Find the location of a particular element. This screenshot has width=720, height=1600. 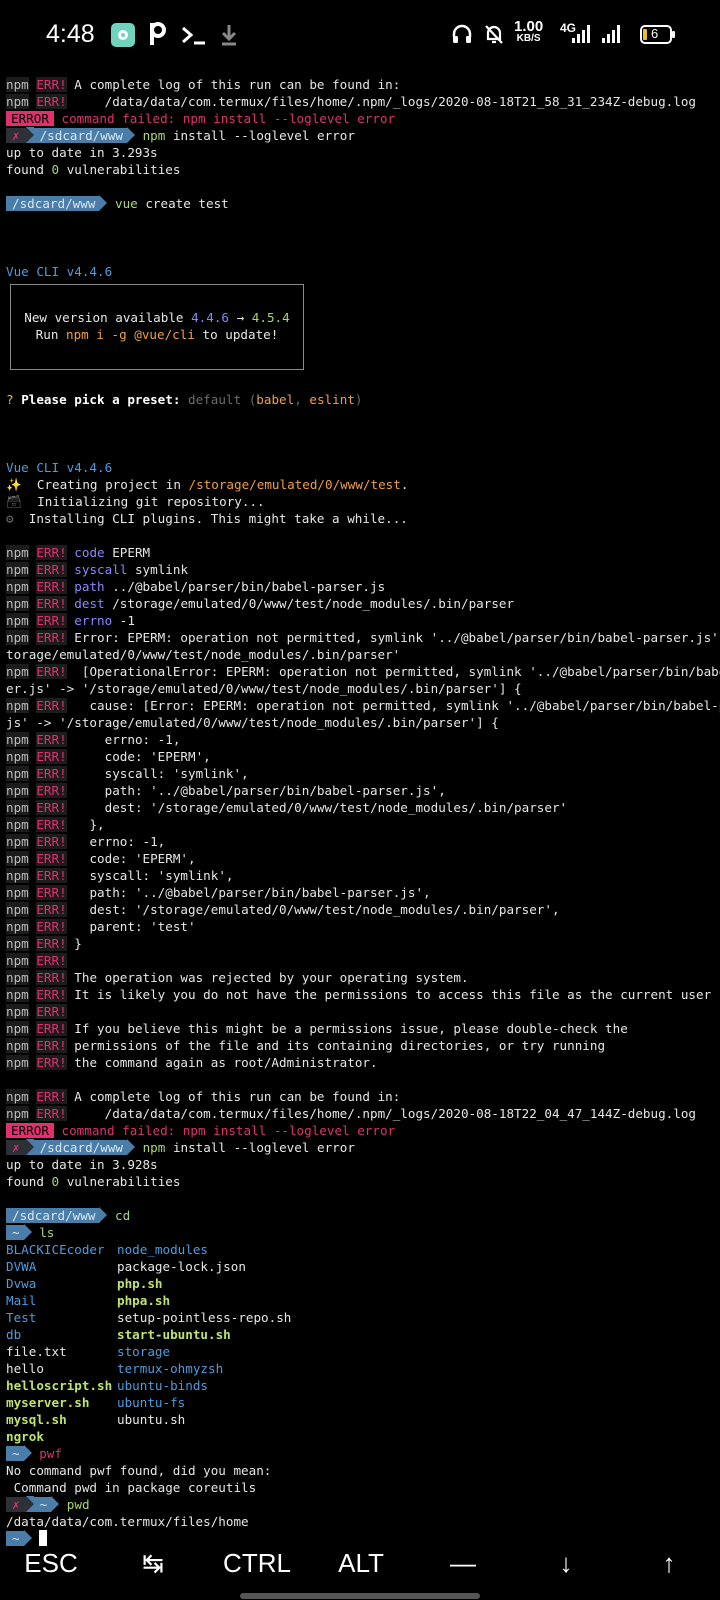

prompt-line: /sdcard/www vue create test is located at coordinates (363, 203).